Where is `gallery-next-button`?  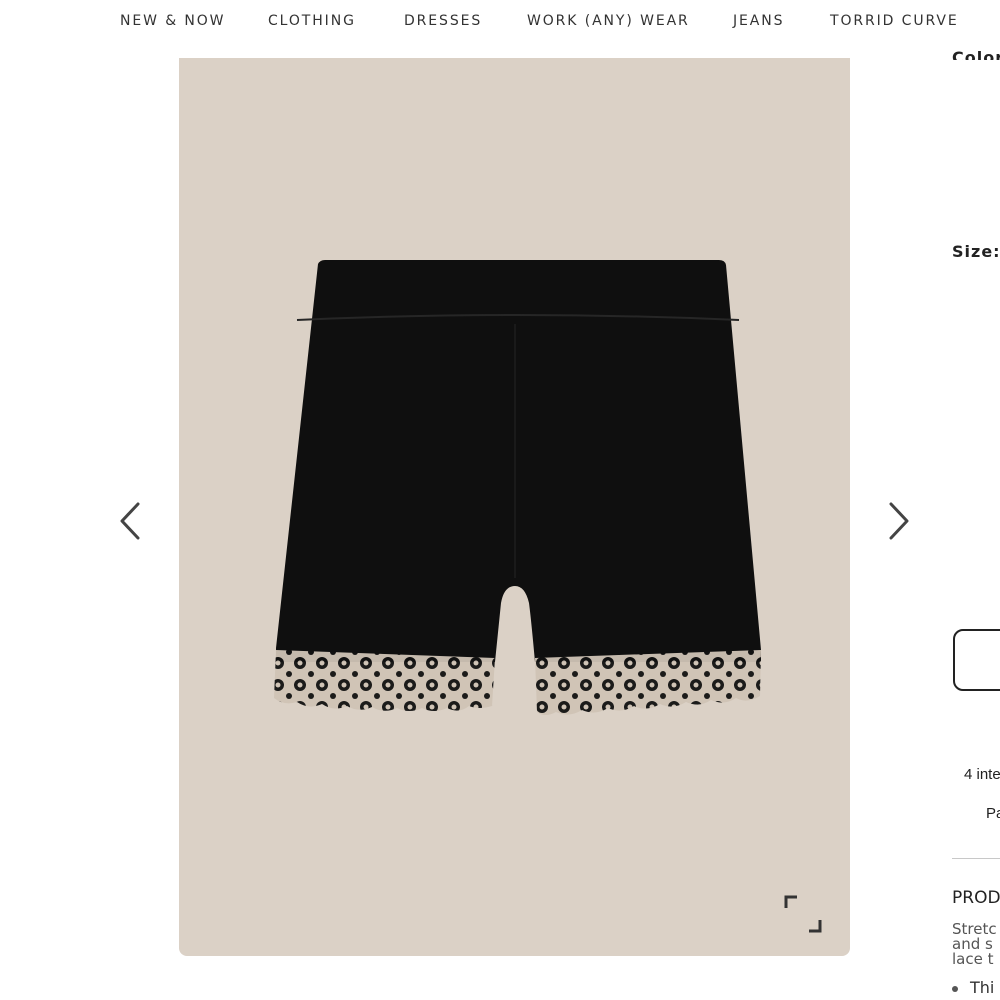 gallery-next-button is located at coordinates (898, 521).